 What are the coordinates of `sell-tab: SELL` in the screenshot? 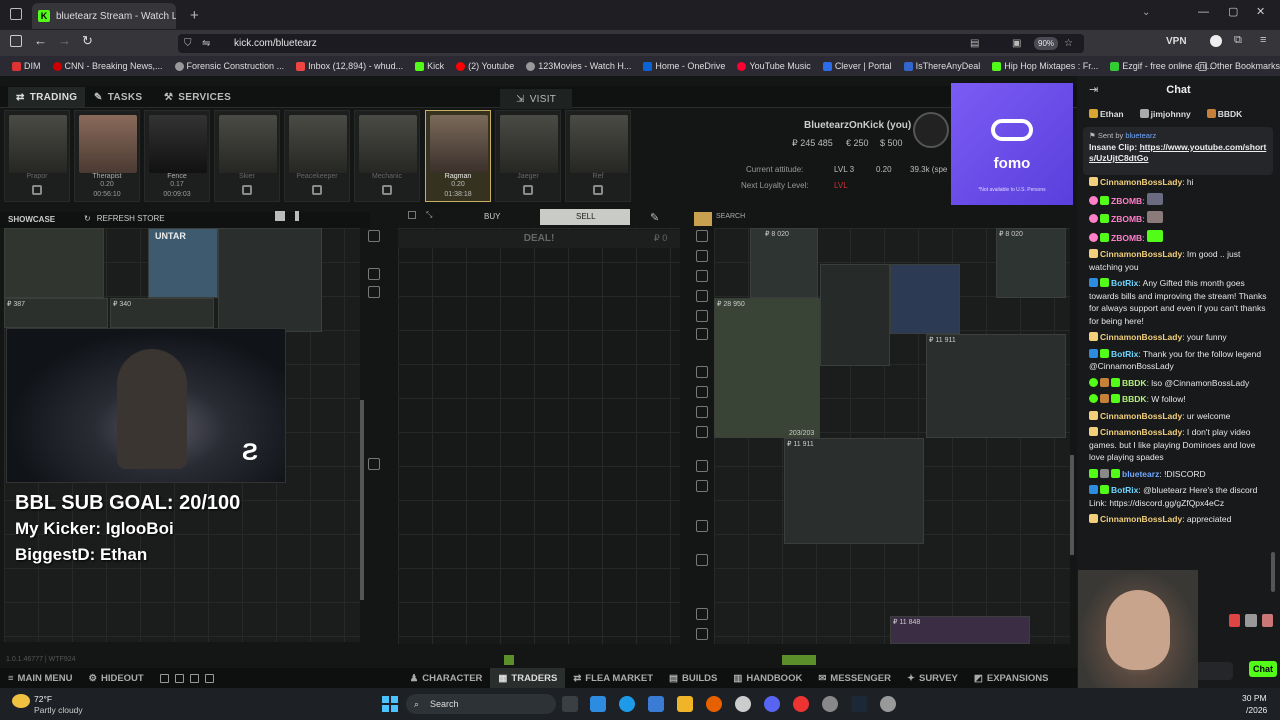 It's located at (585, 217).